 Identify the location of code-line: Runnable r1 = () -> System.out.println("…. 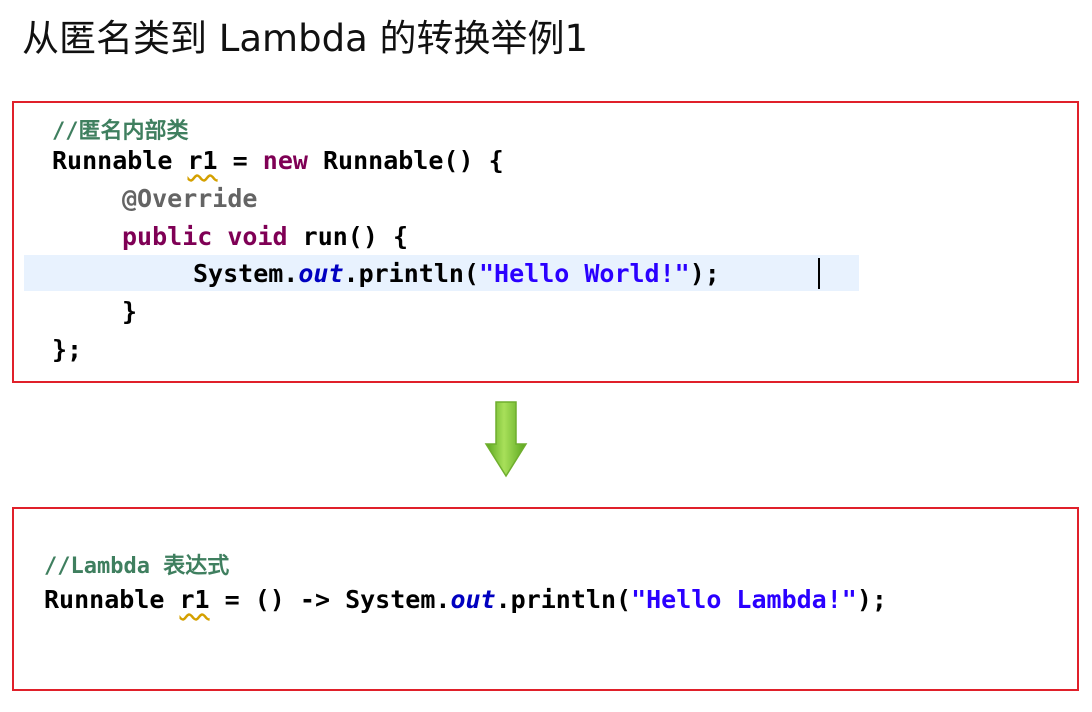
(465, 599).